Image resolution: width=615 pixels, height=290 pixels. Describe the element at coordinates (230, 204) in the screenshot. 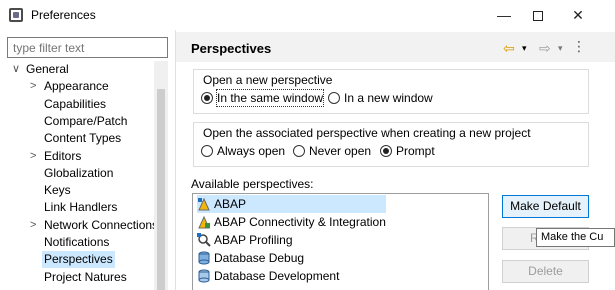

I see `list-item-label: ABAP` at that location.